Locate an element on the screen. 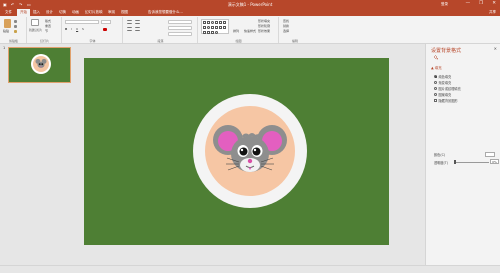 The image size is (500, 273). paragraph-group: 段落 is located at coordinates (161, 30).